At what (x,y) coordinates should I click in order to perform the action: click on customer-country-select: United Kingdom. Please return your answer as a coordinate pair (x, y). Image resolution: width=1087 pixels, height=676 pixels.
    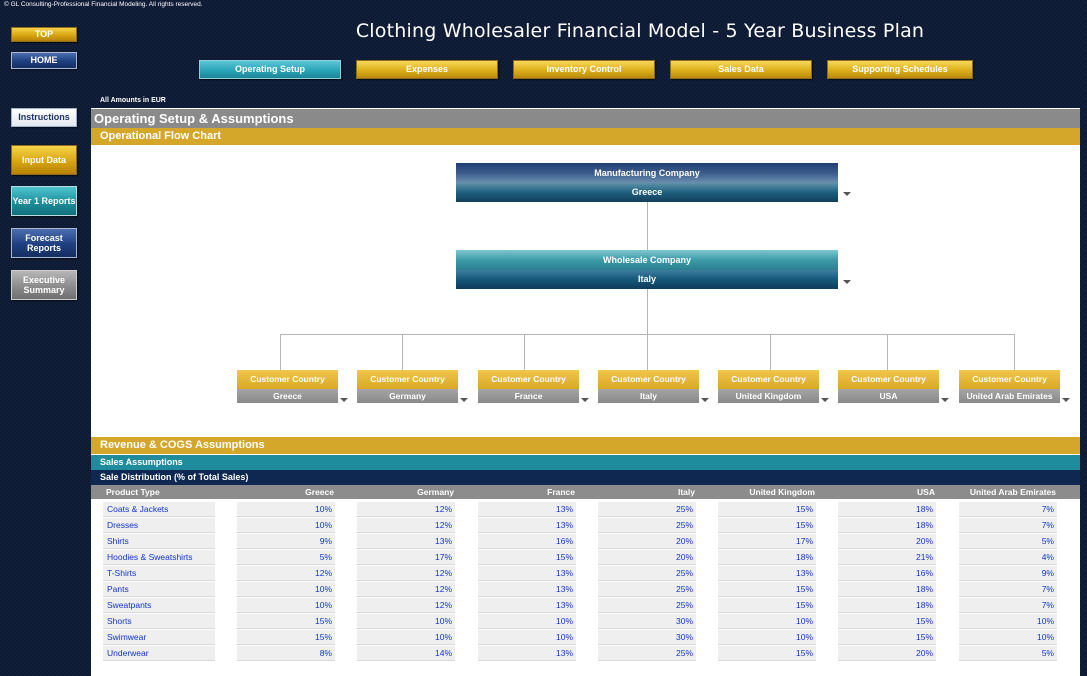
    Looking at the image, I should click on (768, 396).